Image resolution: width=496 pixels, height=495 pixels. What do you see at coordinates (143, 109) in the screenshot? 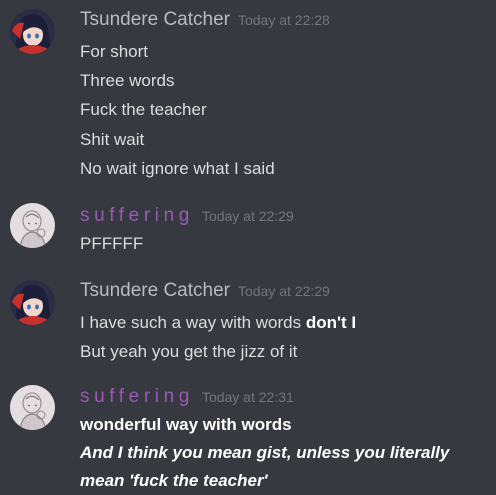
I see `message-line: Fuck the teacher` at bounding box center [143, 109].